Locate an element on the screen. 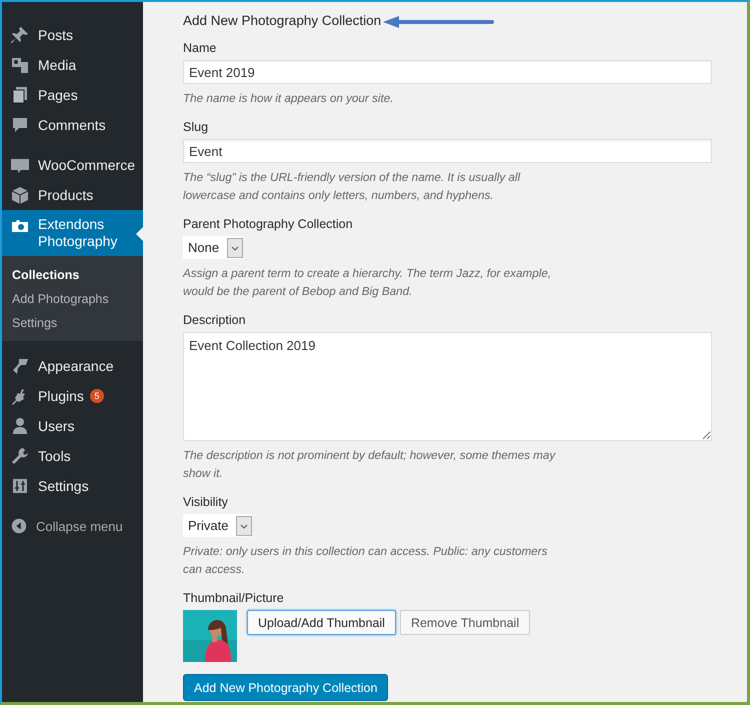 Image resolution: width=750 pixels, height=705 pixels. user-icon is located at coordinates (20, 426).